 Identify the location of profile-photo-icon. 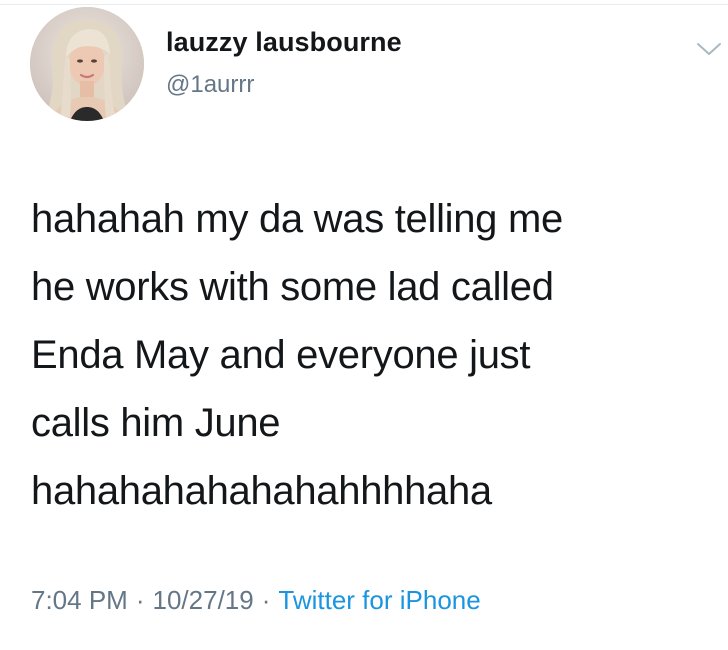
(87, 64).